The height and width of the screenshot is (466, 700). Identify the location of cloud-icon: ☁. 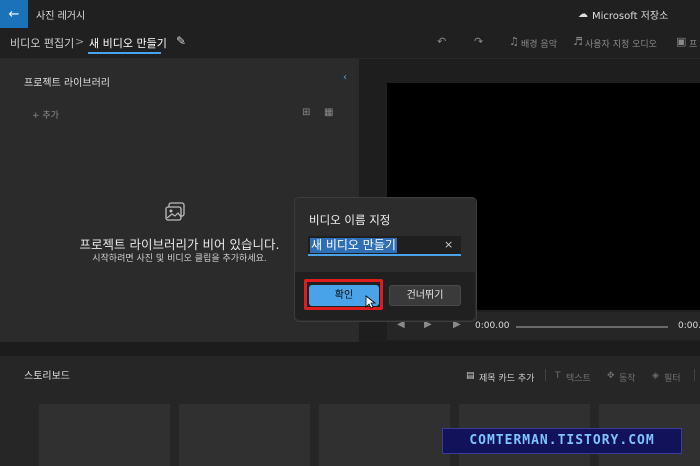
(583, 14).